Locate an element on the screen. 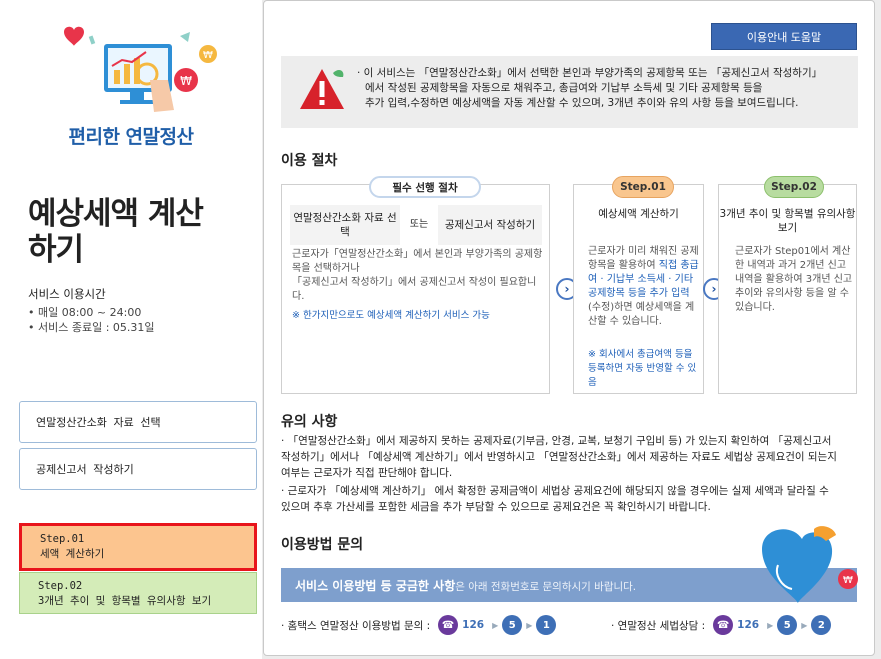 The height and width of the screenshot is (659, 881). prereq-or: 또는 is located at coordinates (419, 225).